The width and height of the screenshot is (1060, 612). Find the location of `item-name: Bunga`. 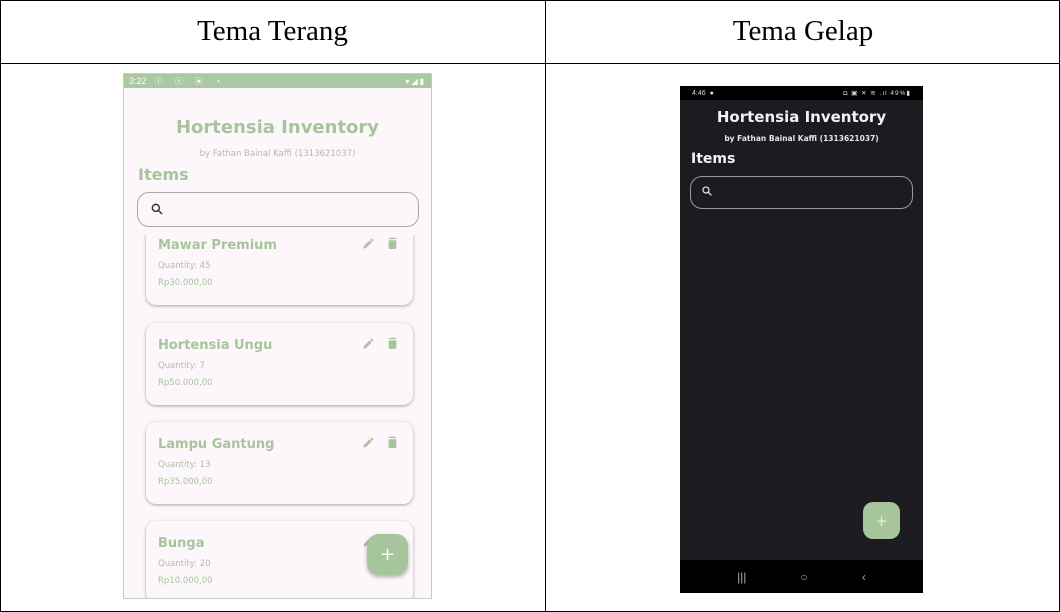

item-name: Bunga is located at coordinates (181, 543).